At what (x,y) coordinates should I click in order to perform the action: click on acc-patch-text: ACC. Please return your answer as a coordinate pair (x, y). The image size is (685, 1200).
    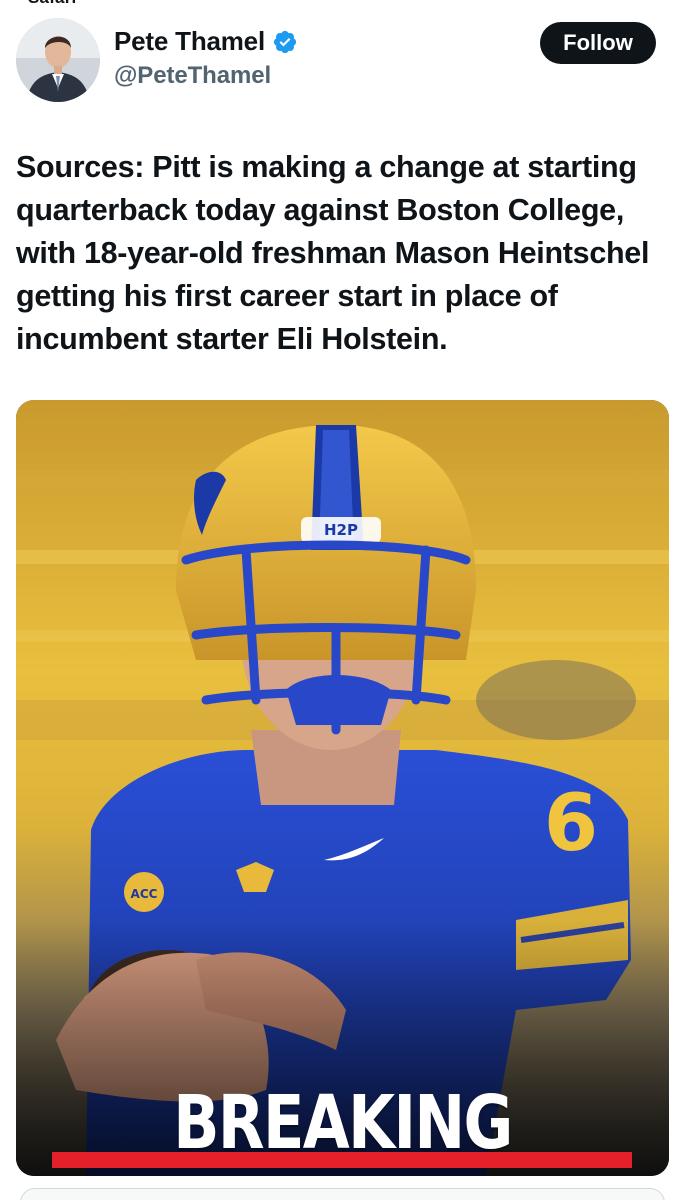
    Looking at the image, I should click on (144, 894).